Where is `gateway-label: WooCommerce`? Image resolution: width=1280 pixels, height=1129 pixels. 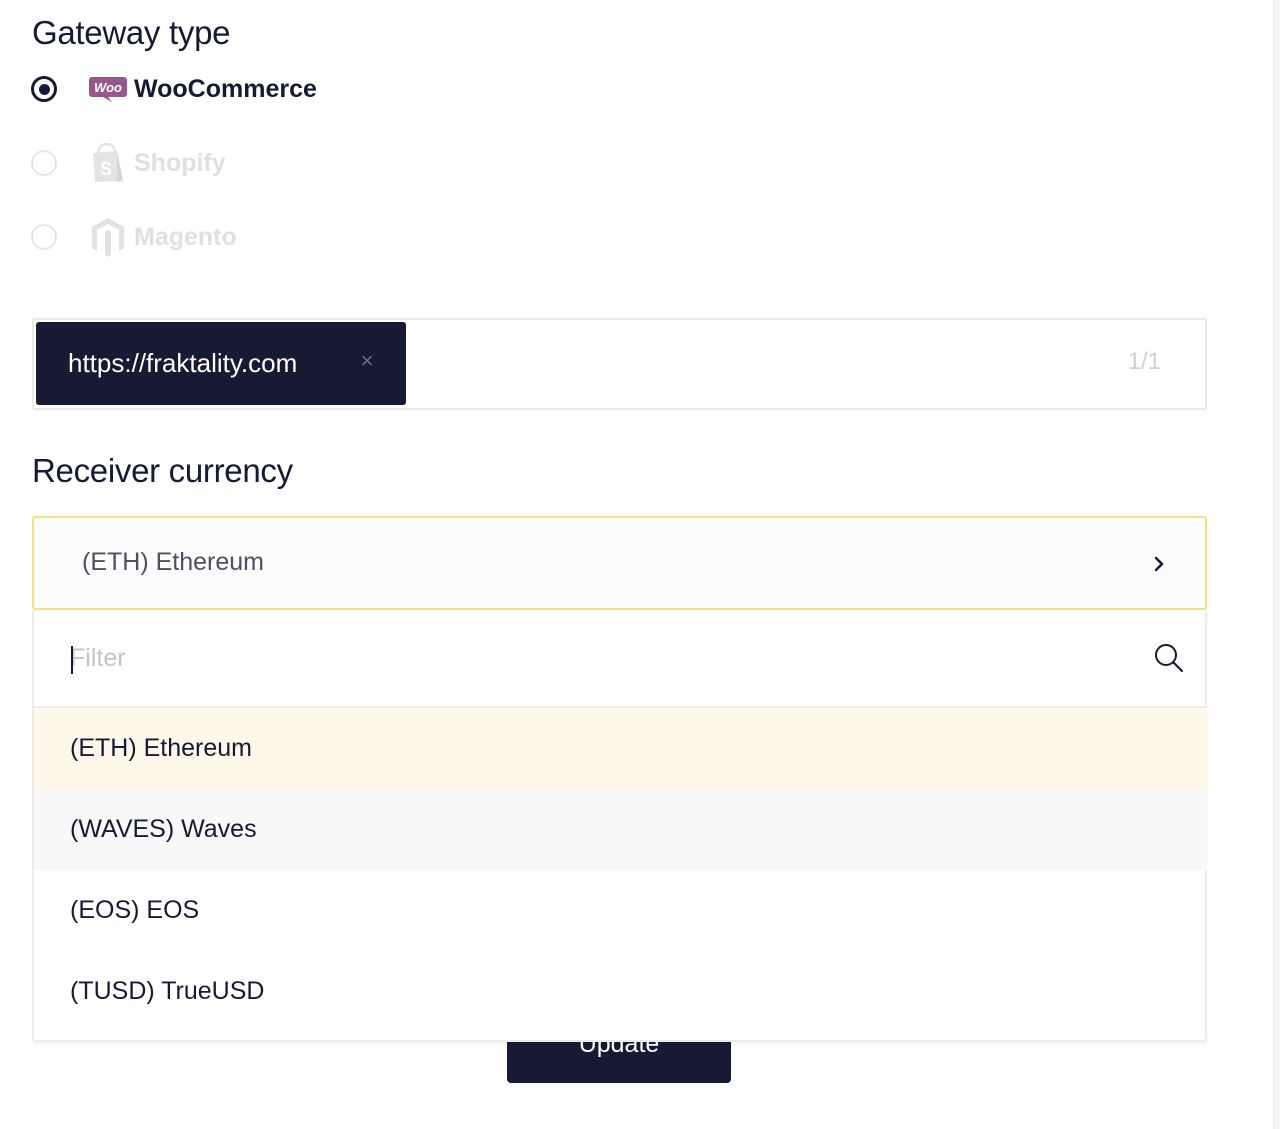 gateway-label: WooCommerce is located at coordinates (225, 88).